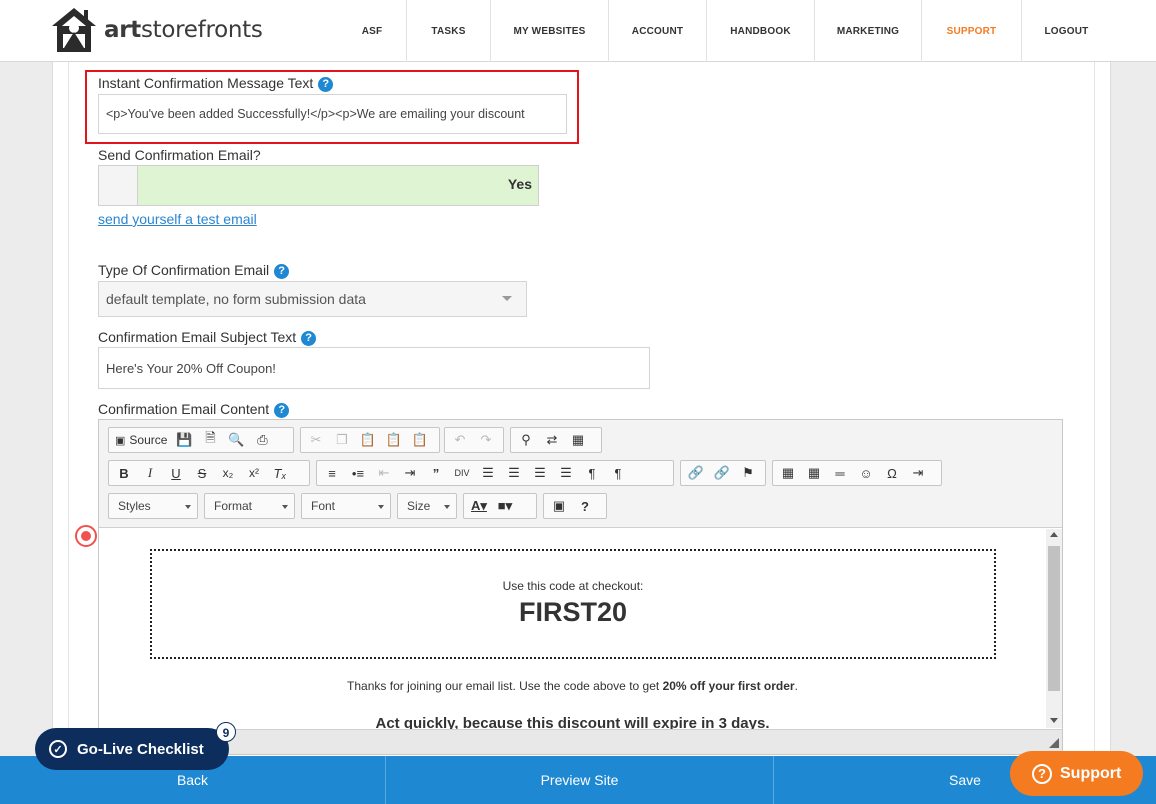 The height and width of the screenshot is (804, 1156). What do you see at coordinates (332, 473) in the screenshot?
I see `numbered-list-icon: ≡` at bounding box center [332, 473].